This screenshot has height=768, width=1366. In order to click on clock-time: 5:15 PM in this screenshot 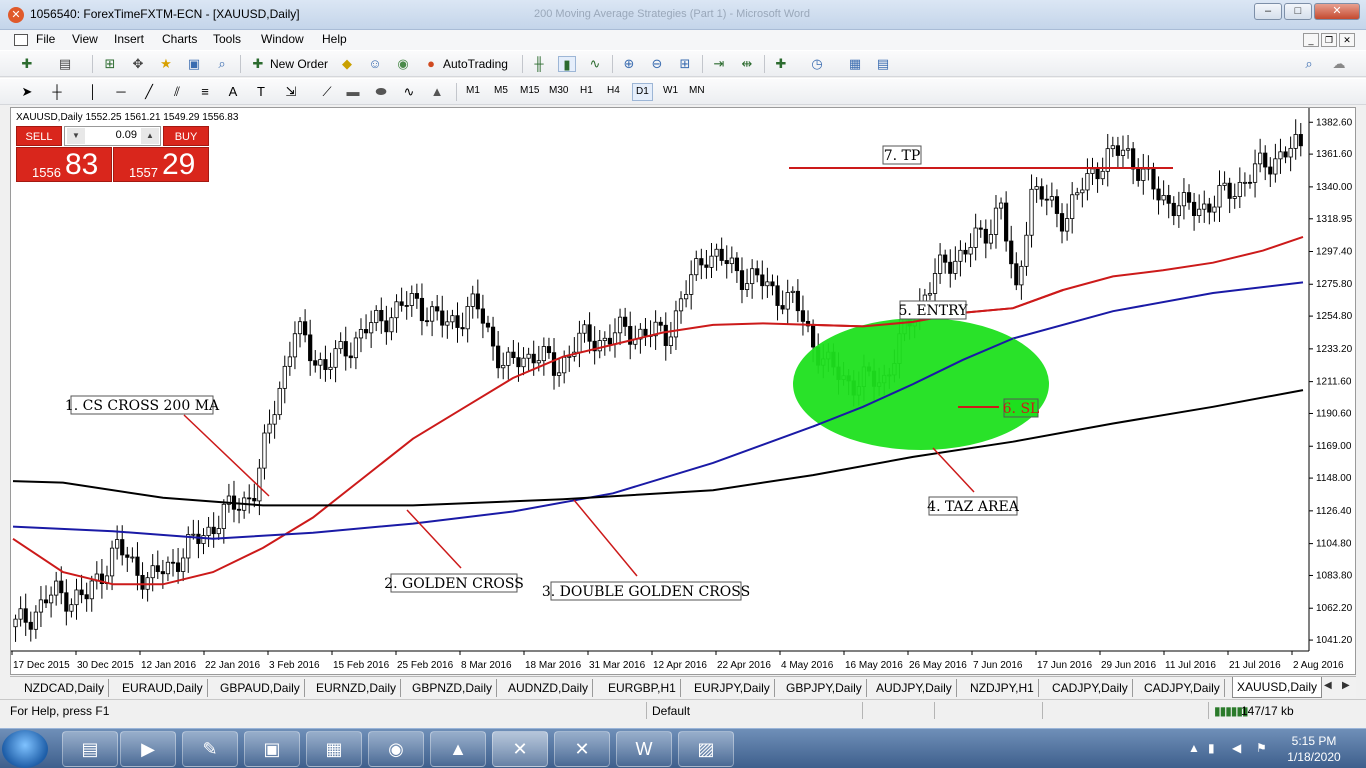, I will do `click(1314, 741)`.